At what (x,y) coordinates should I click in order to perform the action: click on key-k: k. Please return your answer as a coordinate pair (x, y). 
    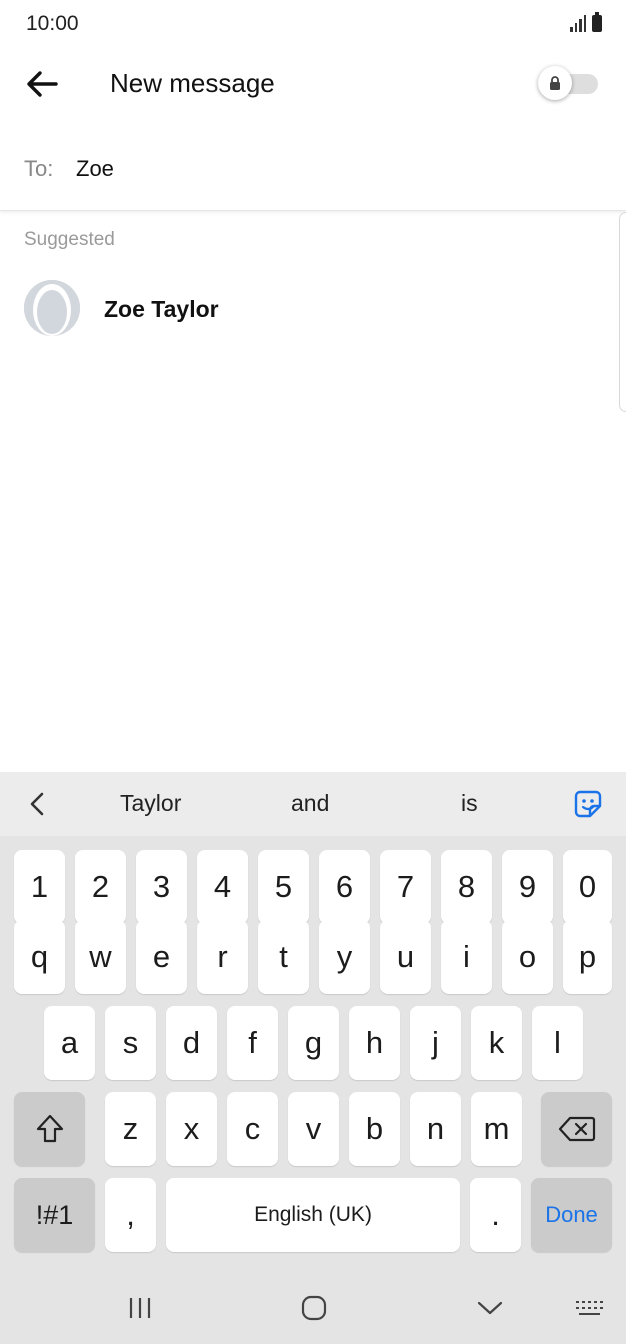
    Looking at the image, I should click on (496, 1043).